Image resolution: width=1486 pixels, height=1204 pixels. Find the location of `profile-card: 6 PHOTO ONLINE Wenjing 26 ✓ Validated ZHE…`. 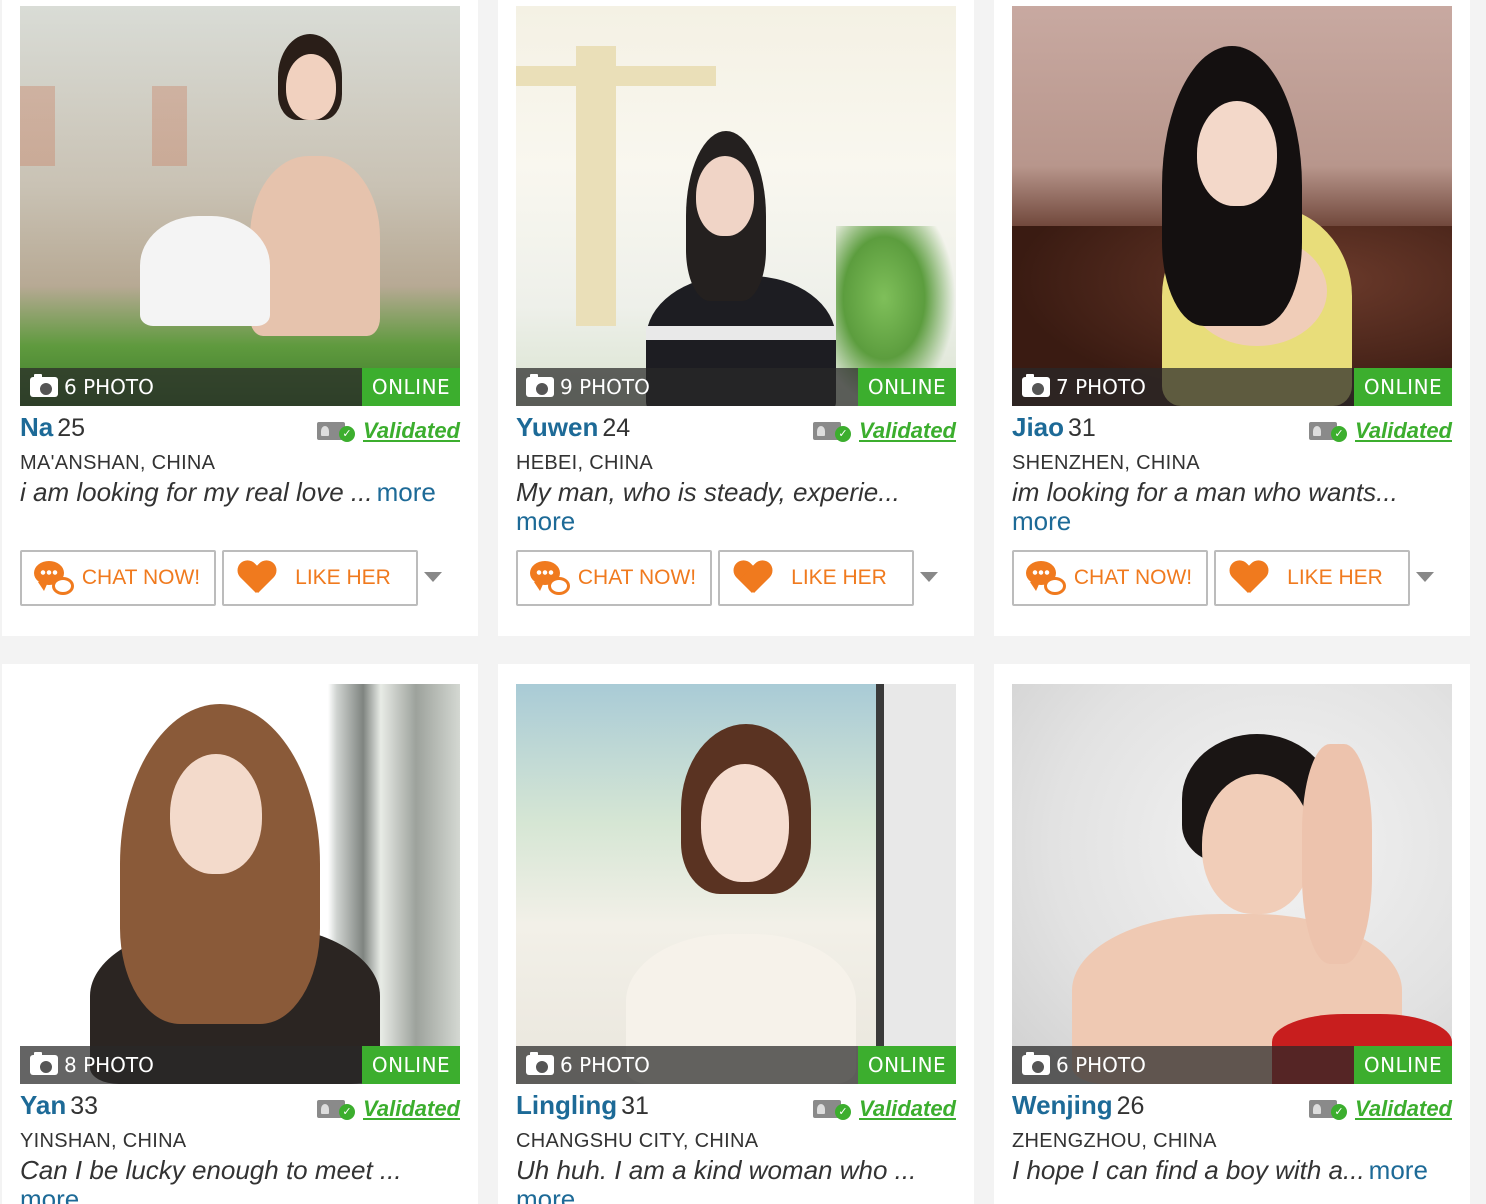

profile-card: 6 PHOTO ONLINE Wenjing 26 ✓ Validated ZHE… is located at coordinates (1232, 934).